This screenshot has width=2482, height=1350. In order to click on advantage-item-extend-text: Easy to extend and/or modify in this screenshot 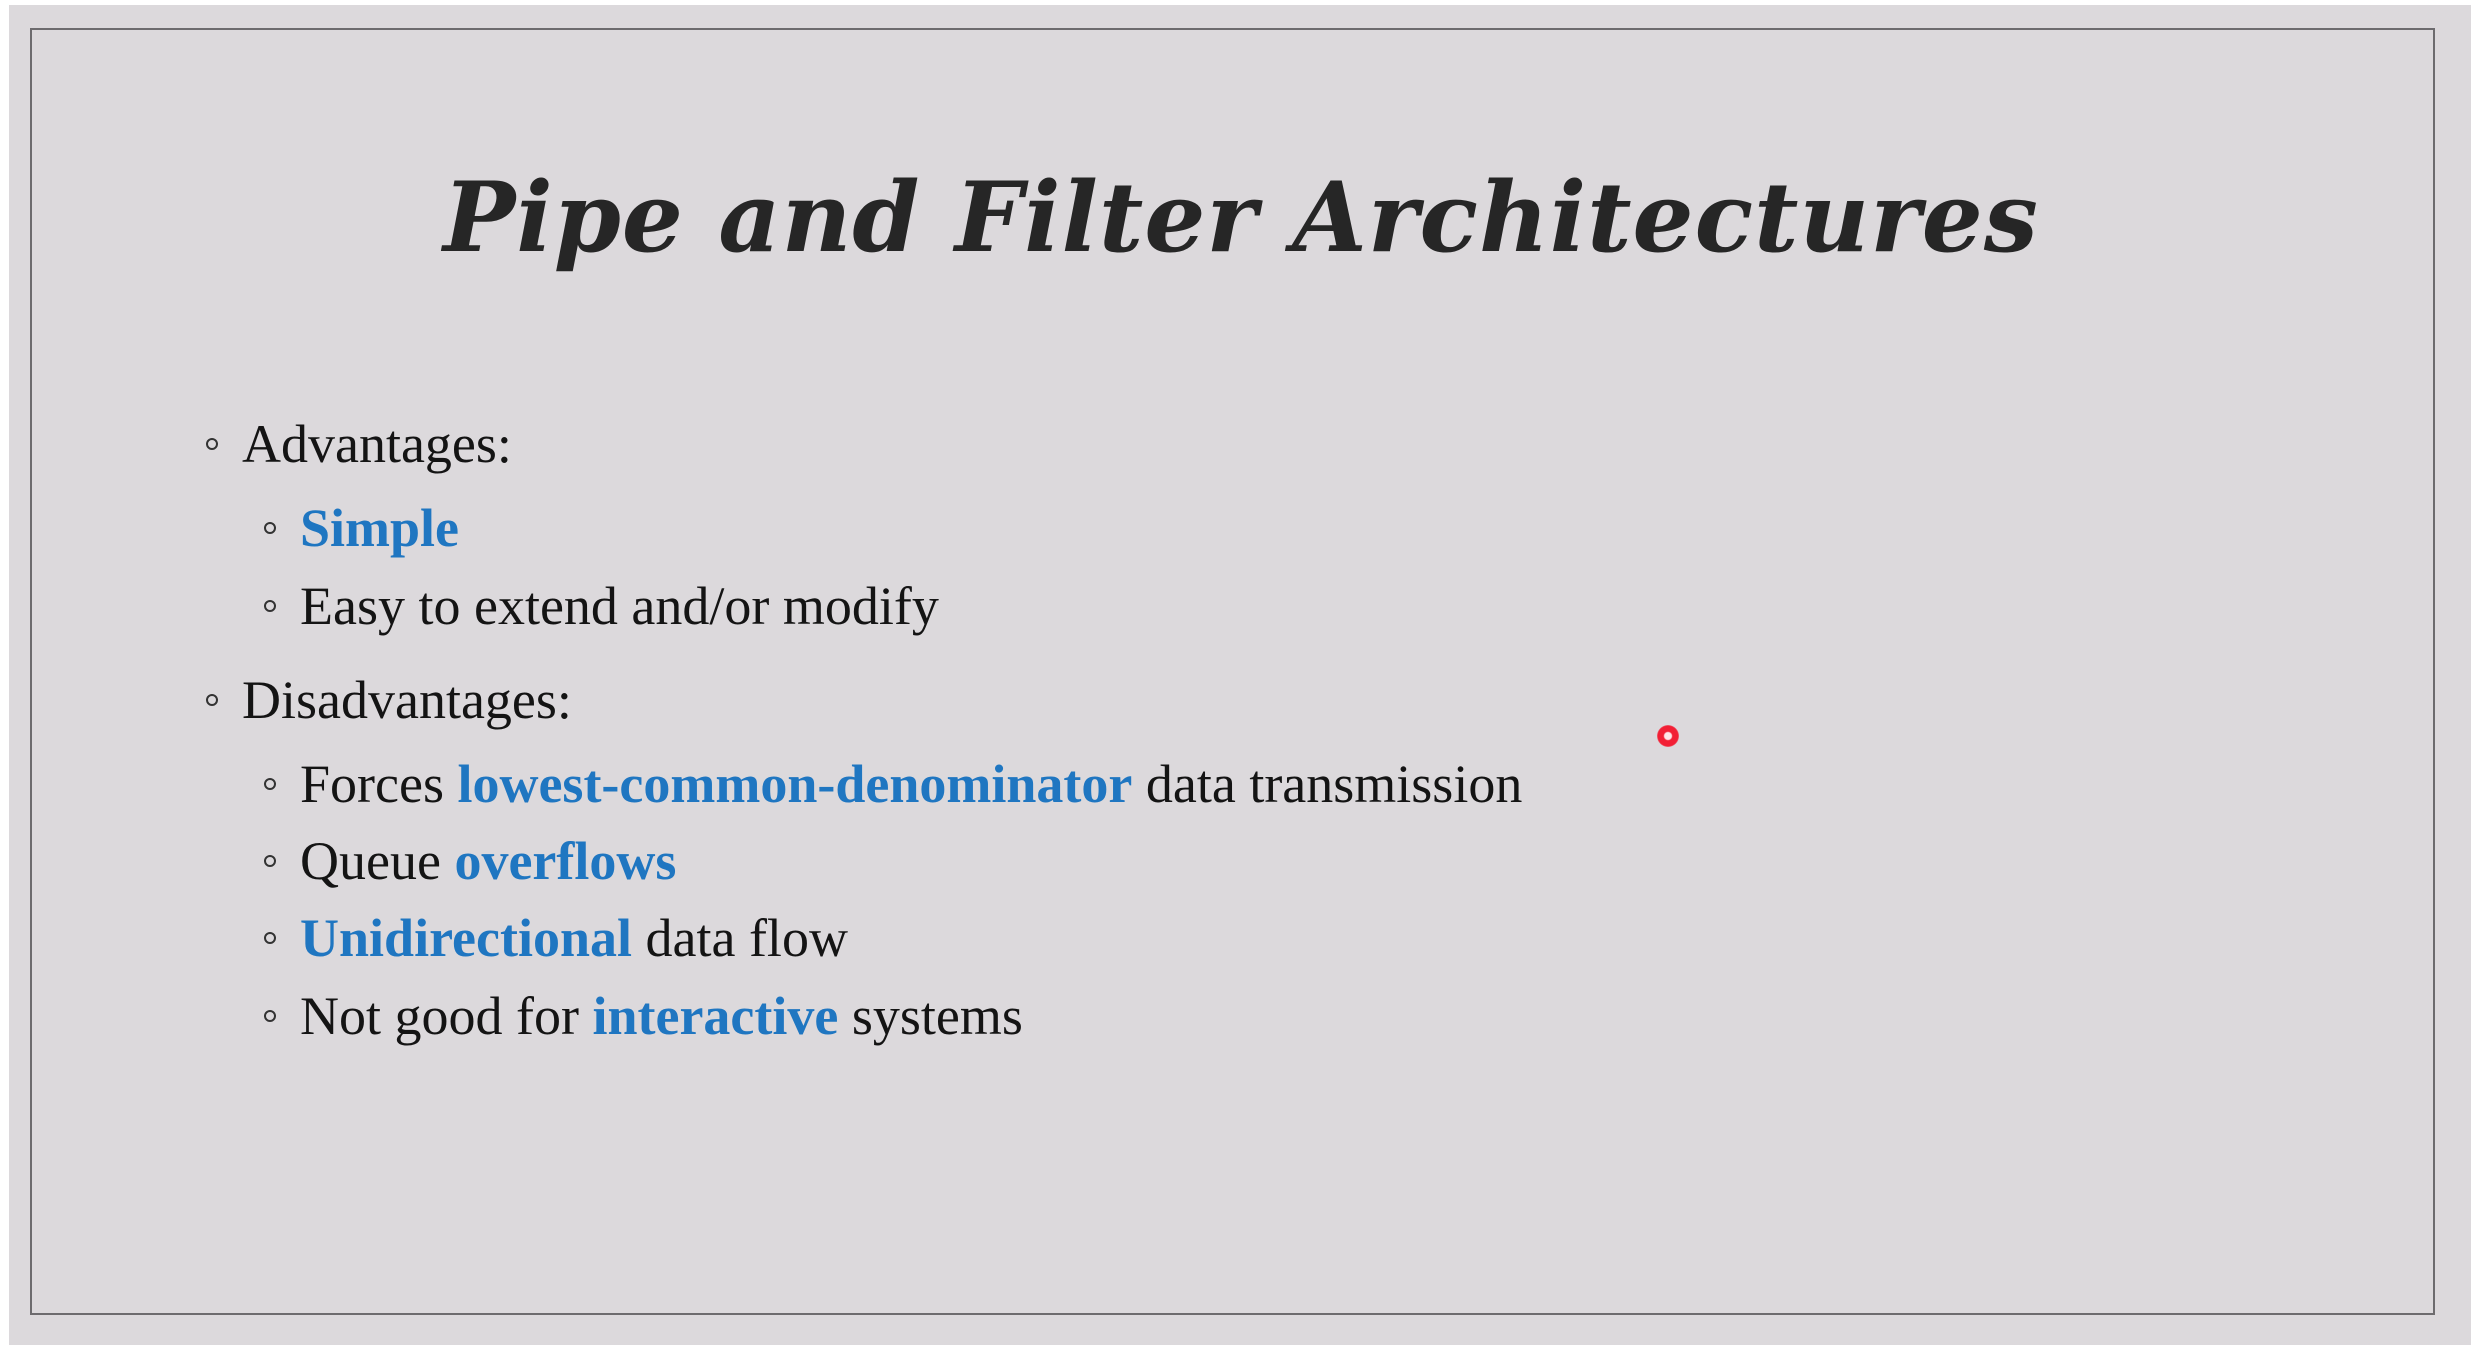, I will do `click(619, 606)`.